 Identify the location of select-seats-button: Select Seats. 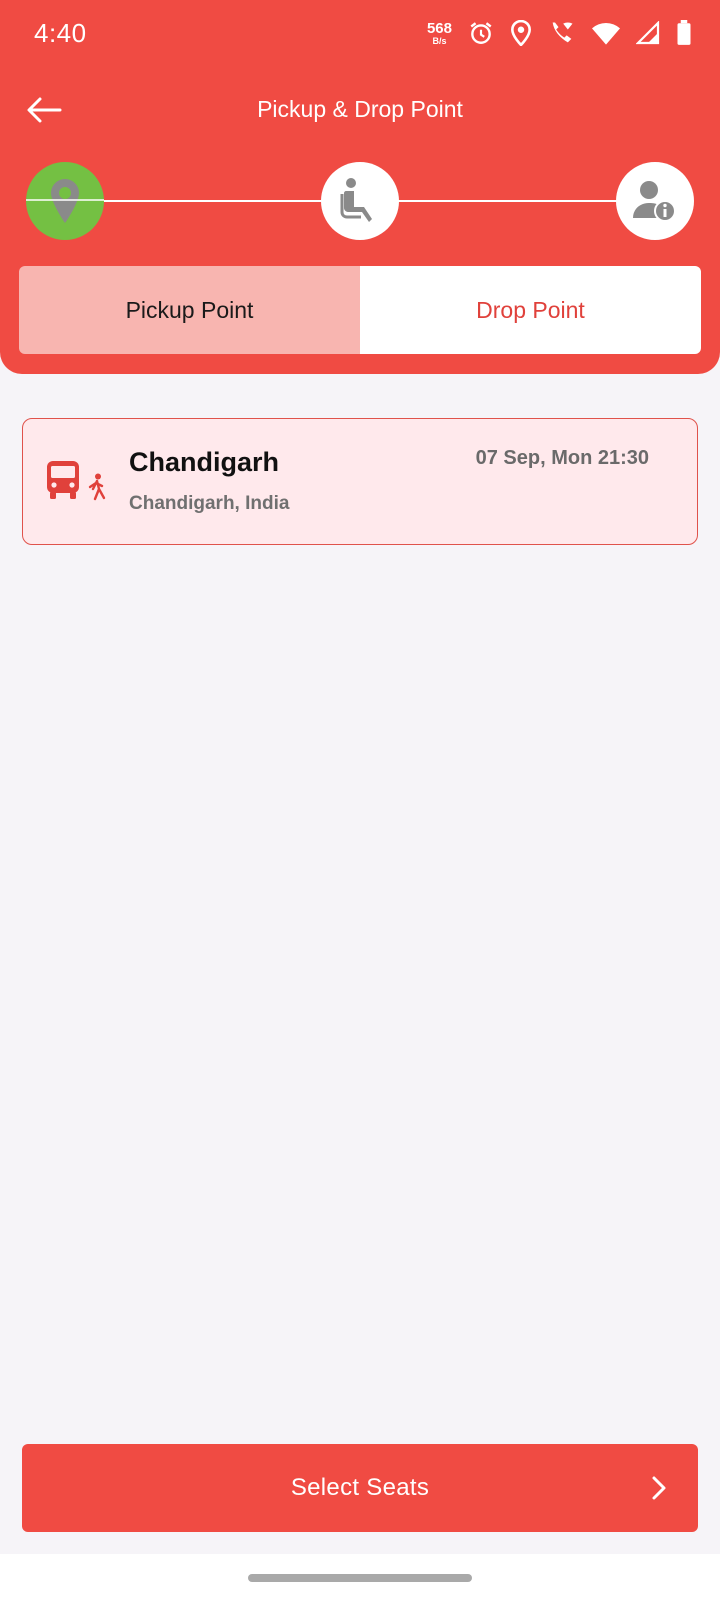
(360, 1488).